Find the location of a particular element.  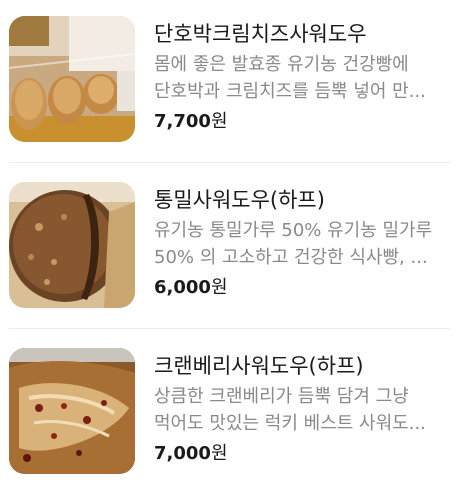

bread-display-photo-icon is located at coordinates (72, 79).